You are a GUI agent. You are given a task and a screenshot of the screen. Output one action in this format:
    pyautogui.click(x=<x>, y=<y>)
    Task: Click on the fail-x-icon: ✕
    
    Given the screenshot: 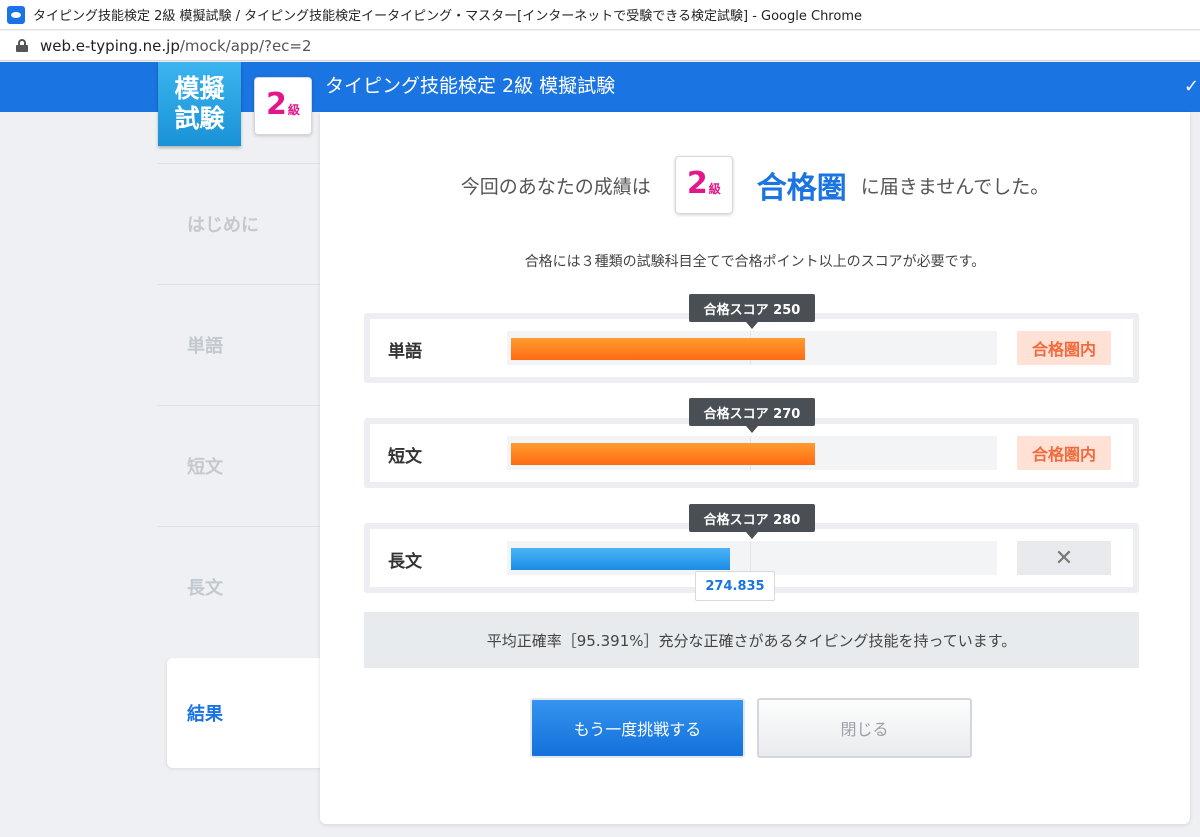 What is the action you would take?
    pyautogui.click(x=1064, y=558)
    